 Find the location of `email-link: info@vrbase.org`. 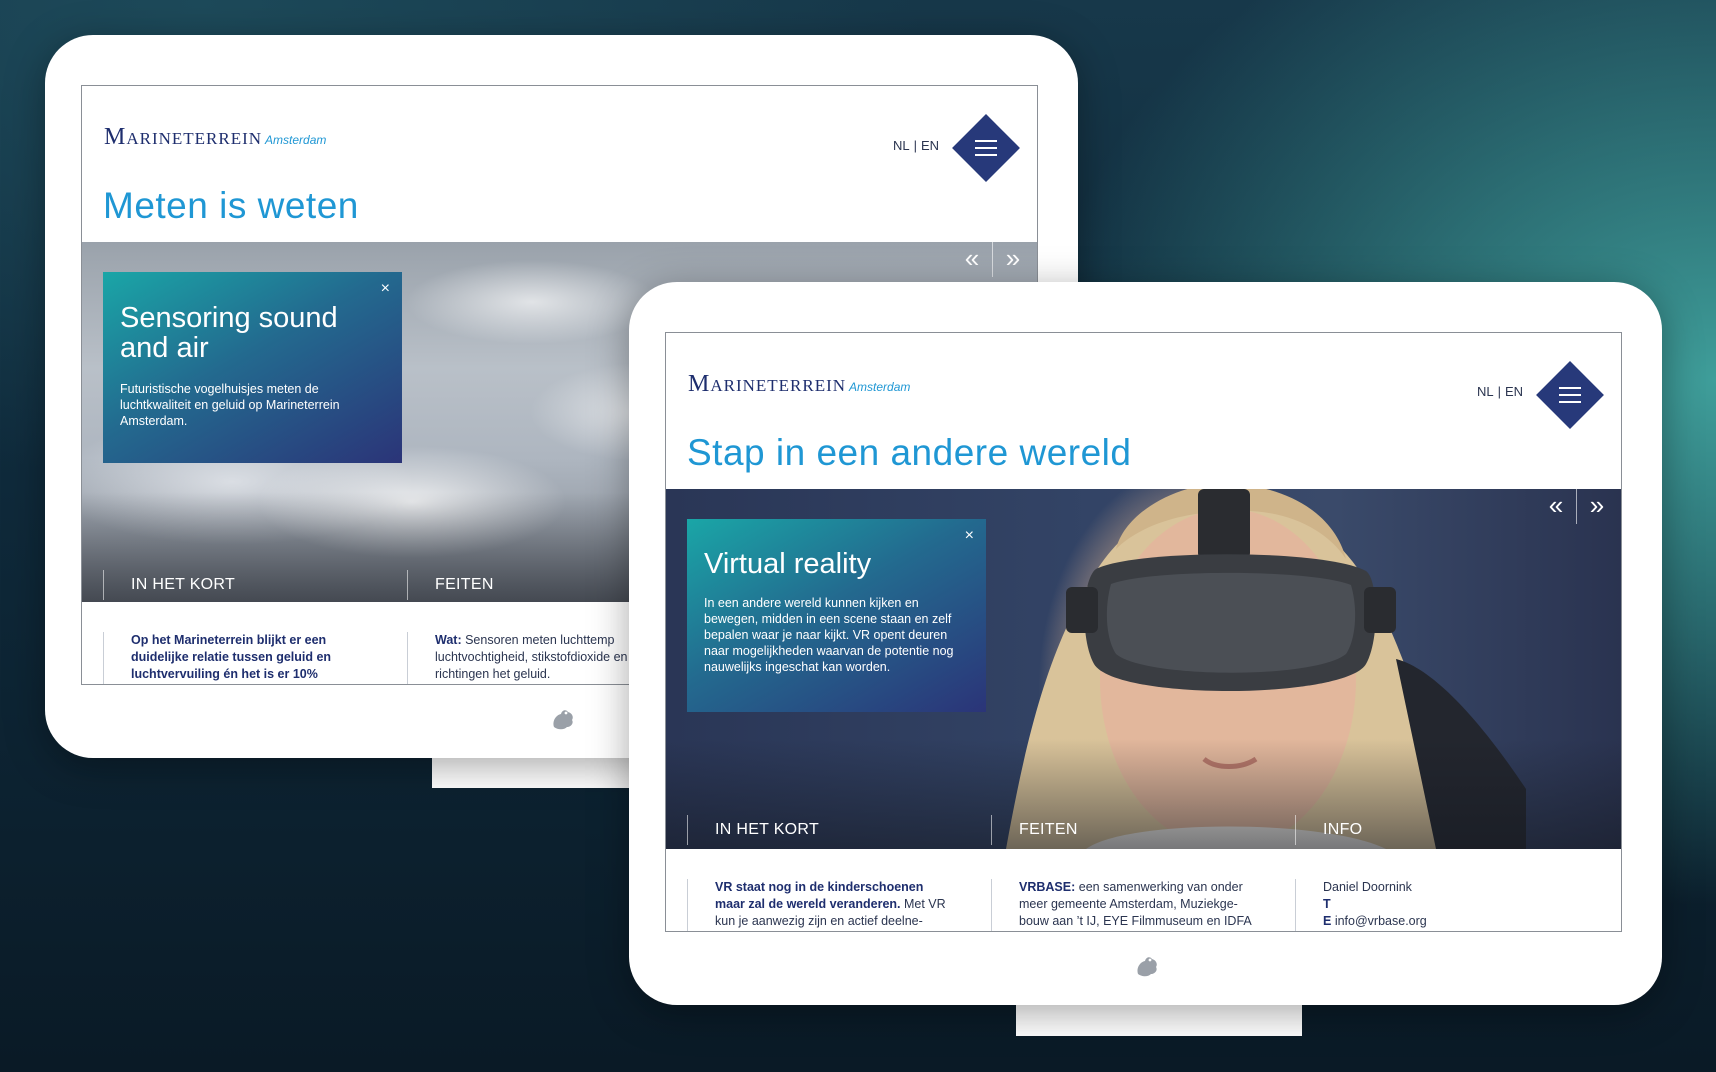

email-link: info@vrbase.org is located at coordinates (1381, 921).